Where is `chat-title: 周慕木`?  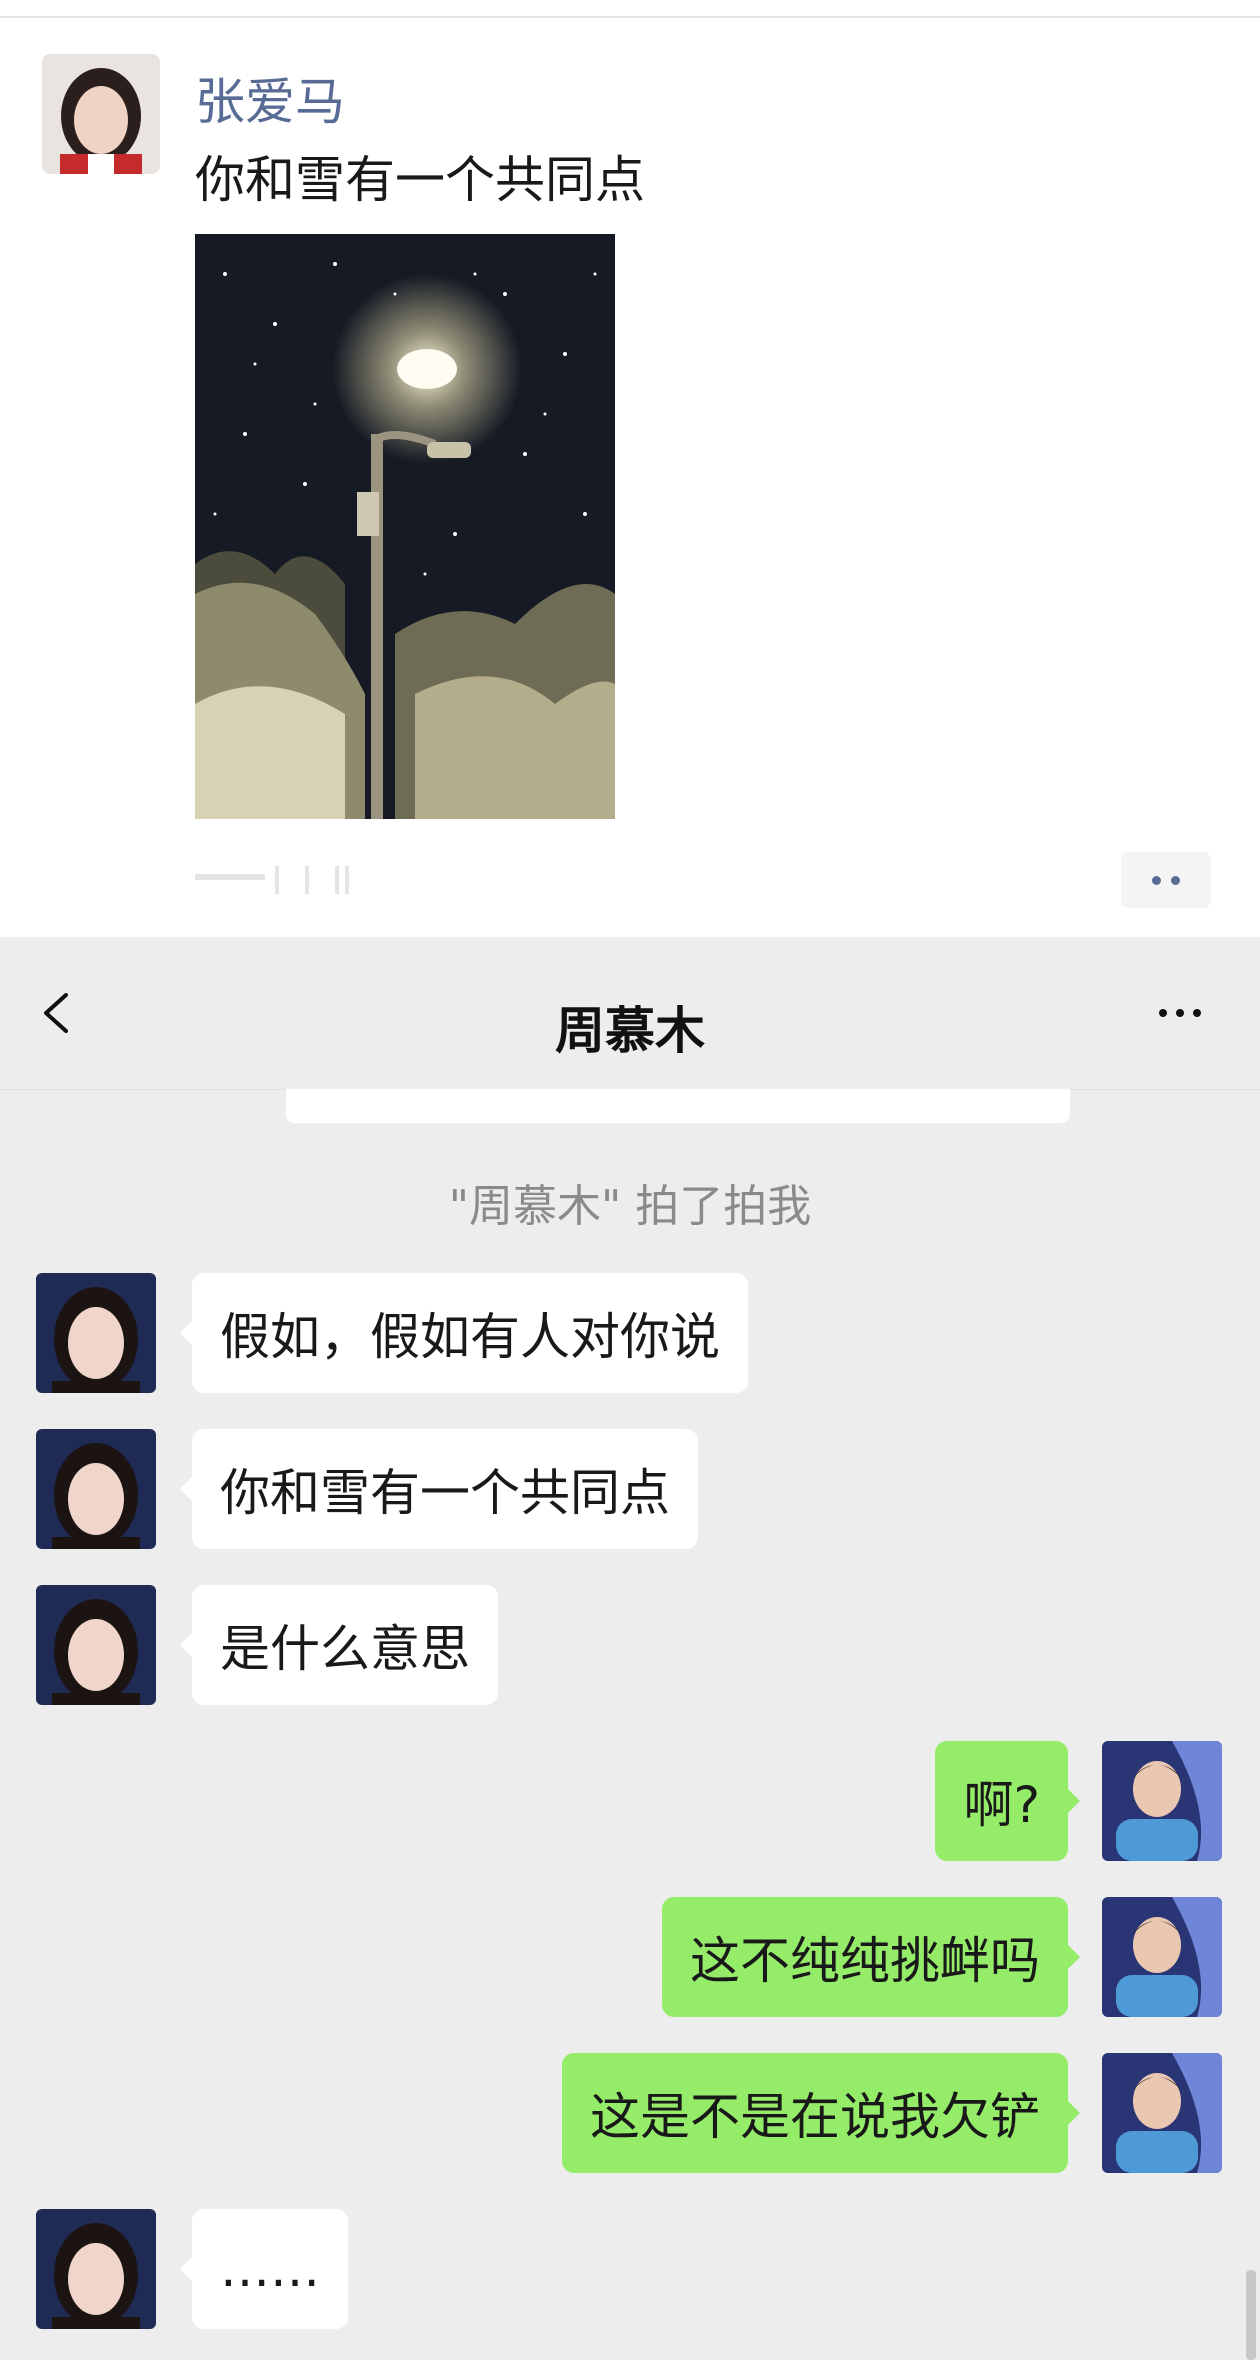 chat-title: 周慕木 is located at coordinates (630, 1031).